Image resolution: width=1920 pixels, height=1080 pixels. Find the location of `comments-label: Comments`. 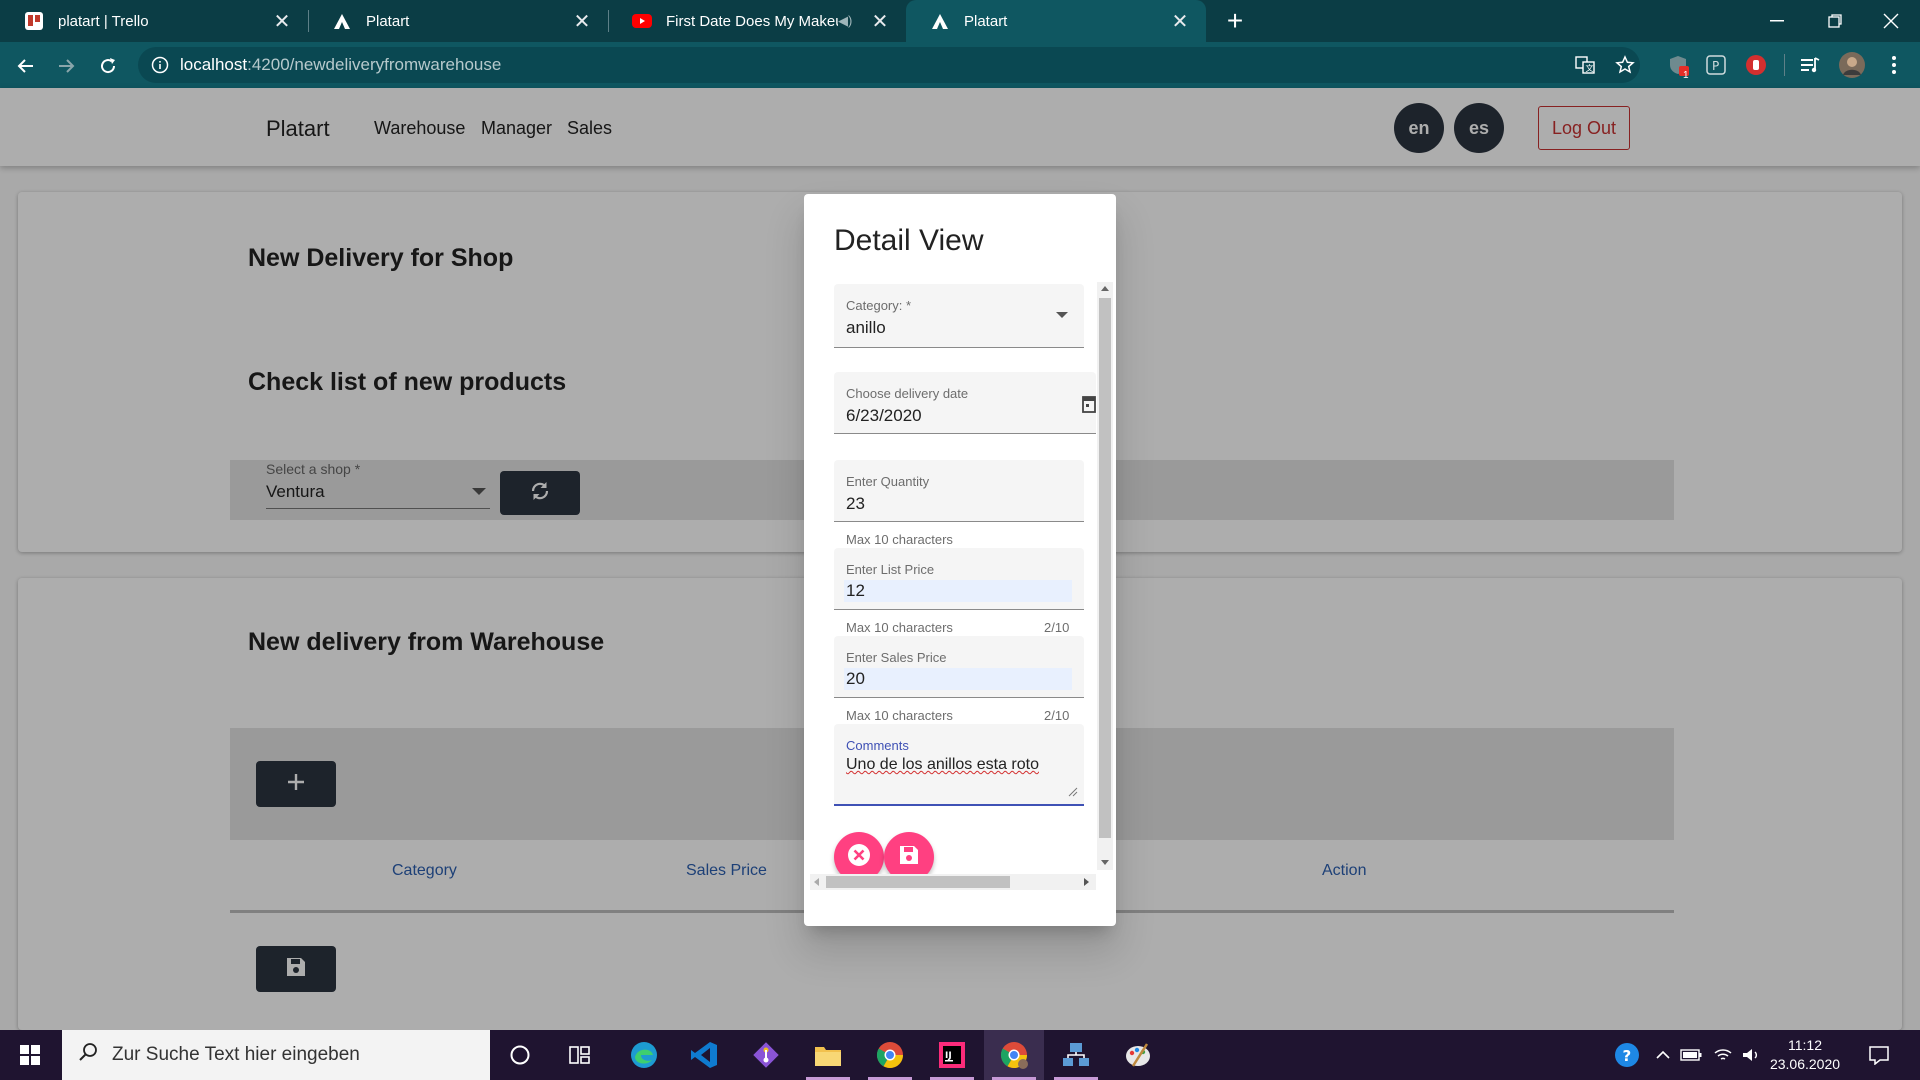

comments-label: Comments is located at coordinates (877, 745).